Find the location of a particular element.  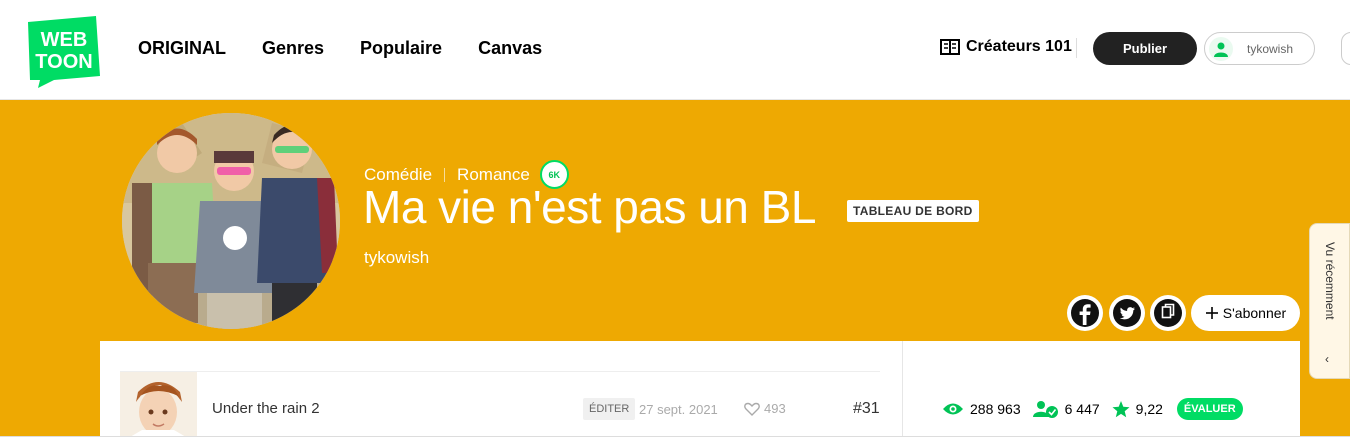

facebook-icon is located at coordinates (1085, 313).